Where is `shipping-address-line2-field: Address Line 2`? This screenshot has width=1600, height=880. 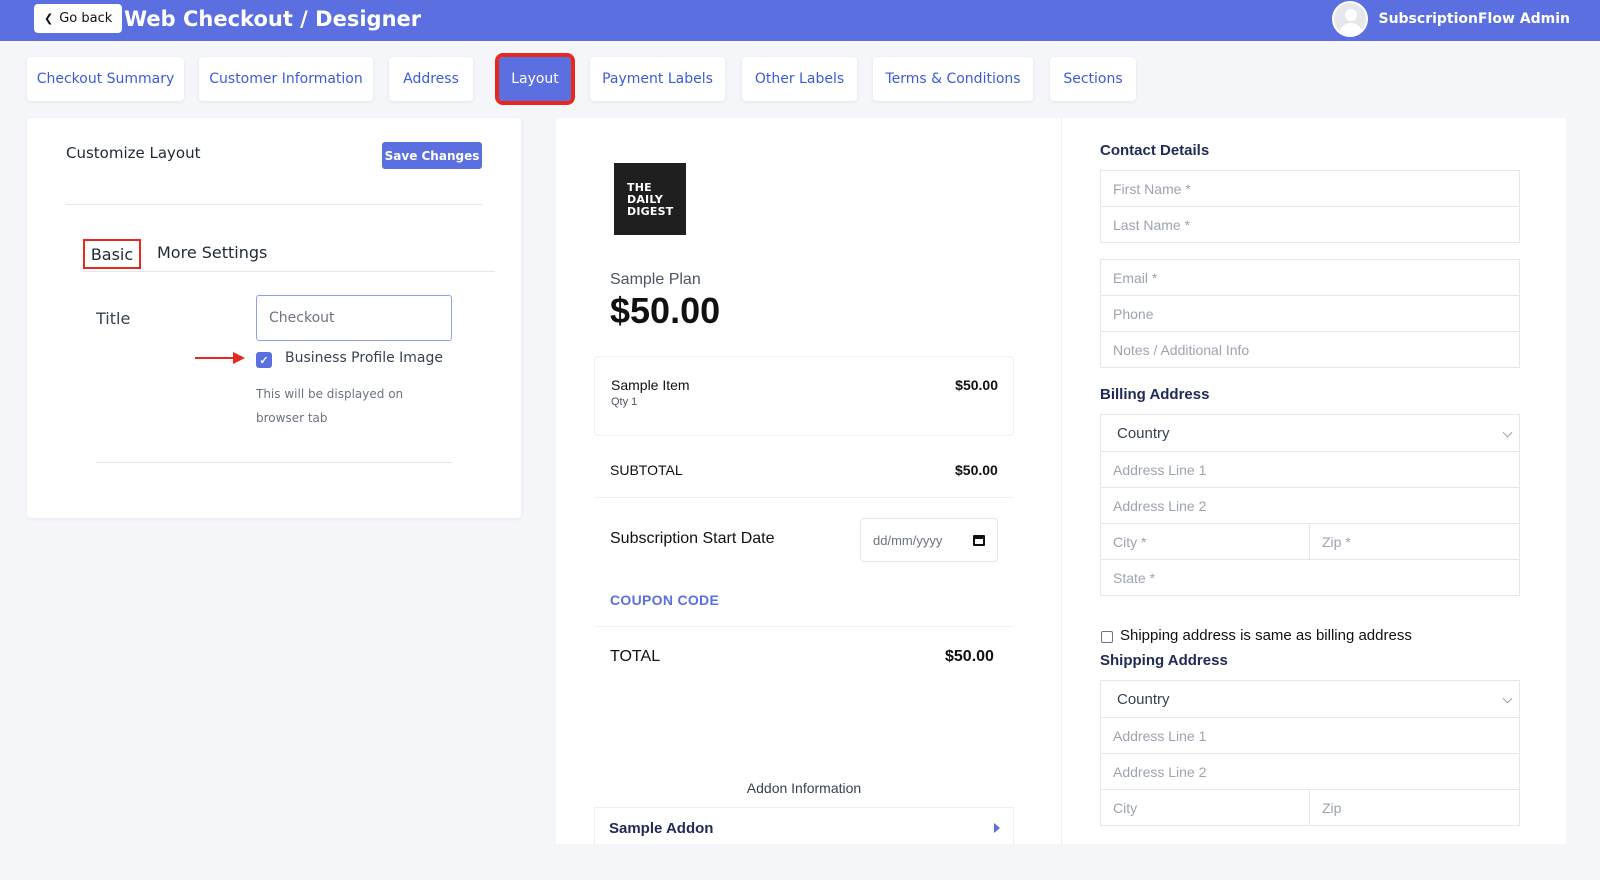
shipping-address-line2-field: Address Line 2 is located at coordinates (1310, 771).